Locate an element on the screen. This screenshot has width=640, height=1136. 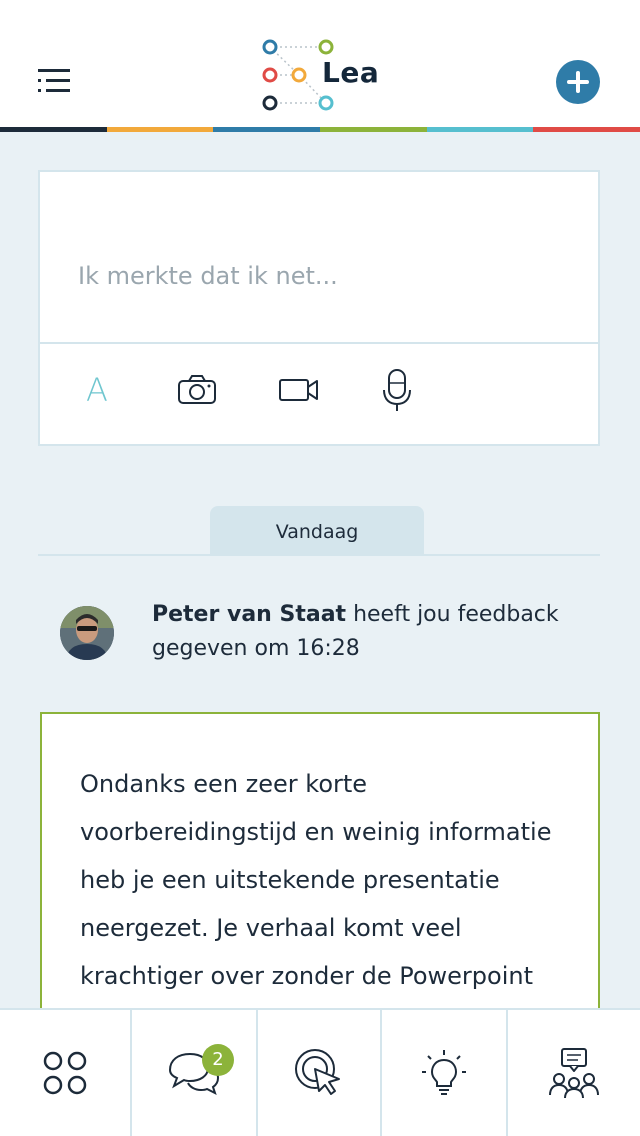
menu-button is located at coordinates (55, 81).